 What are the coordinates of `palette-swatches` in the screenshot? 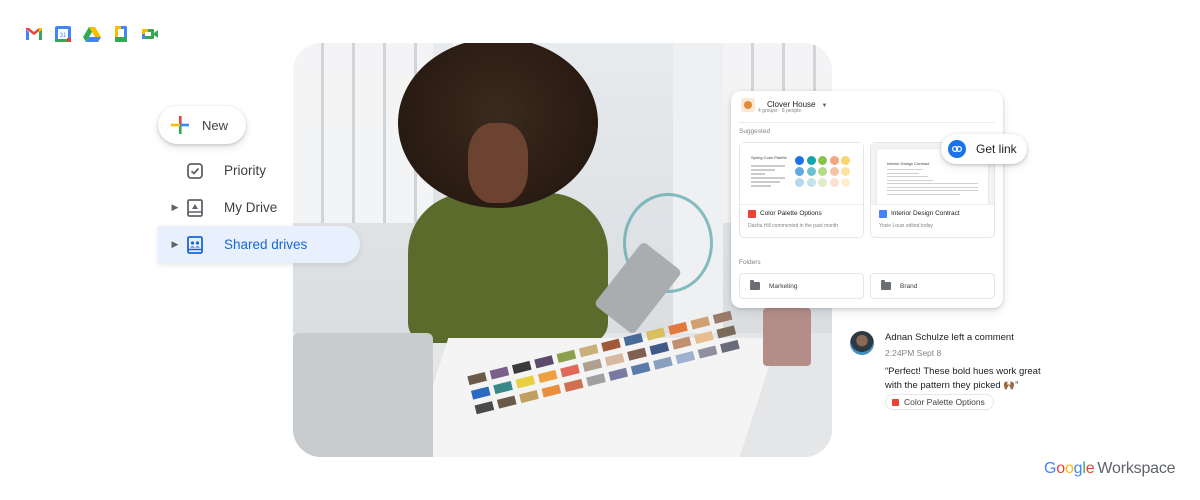 It's located at (822, 171).